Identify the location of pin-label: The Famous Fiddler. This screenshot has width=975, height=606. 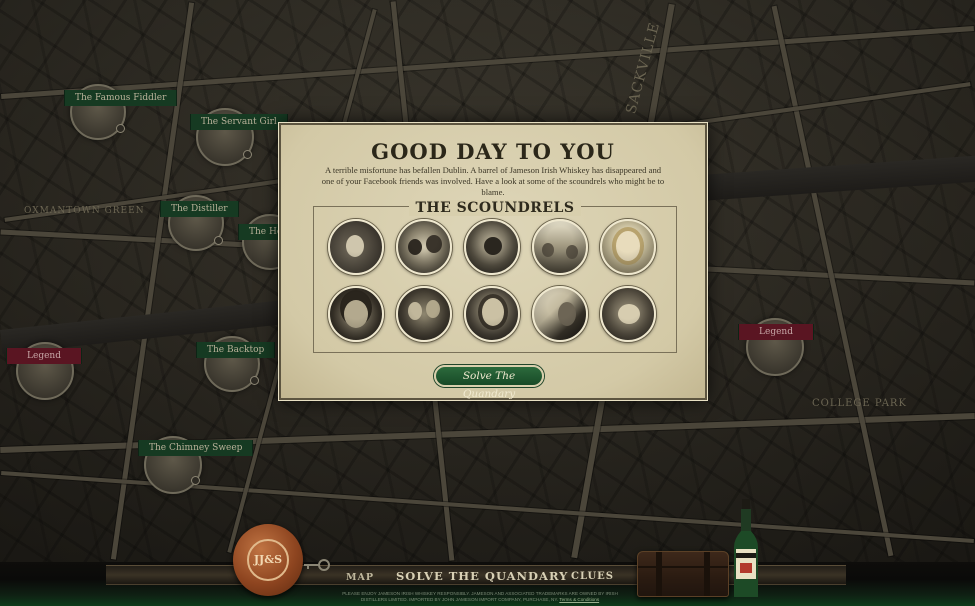
(121, 98).